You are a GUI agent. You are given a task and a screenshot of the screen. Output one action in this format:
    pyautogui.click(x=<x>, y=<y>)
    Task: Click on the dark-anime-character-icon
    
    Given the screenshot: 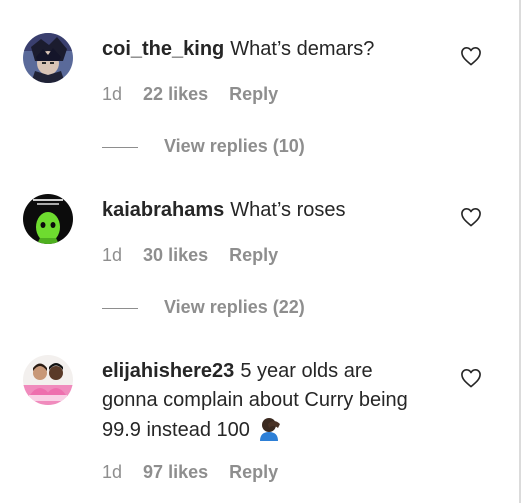 What is the action you would take?
    pyautogui.click(x=48, y=58)
    